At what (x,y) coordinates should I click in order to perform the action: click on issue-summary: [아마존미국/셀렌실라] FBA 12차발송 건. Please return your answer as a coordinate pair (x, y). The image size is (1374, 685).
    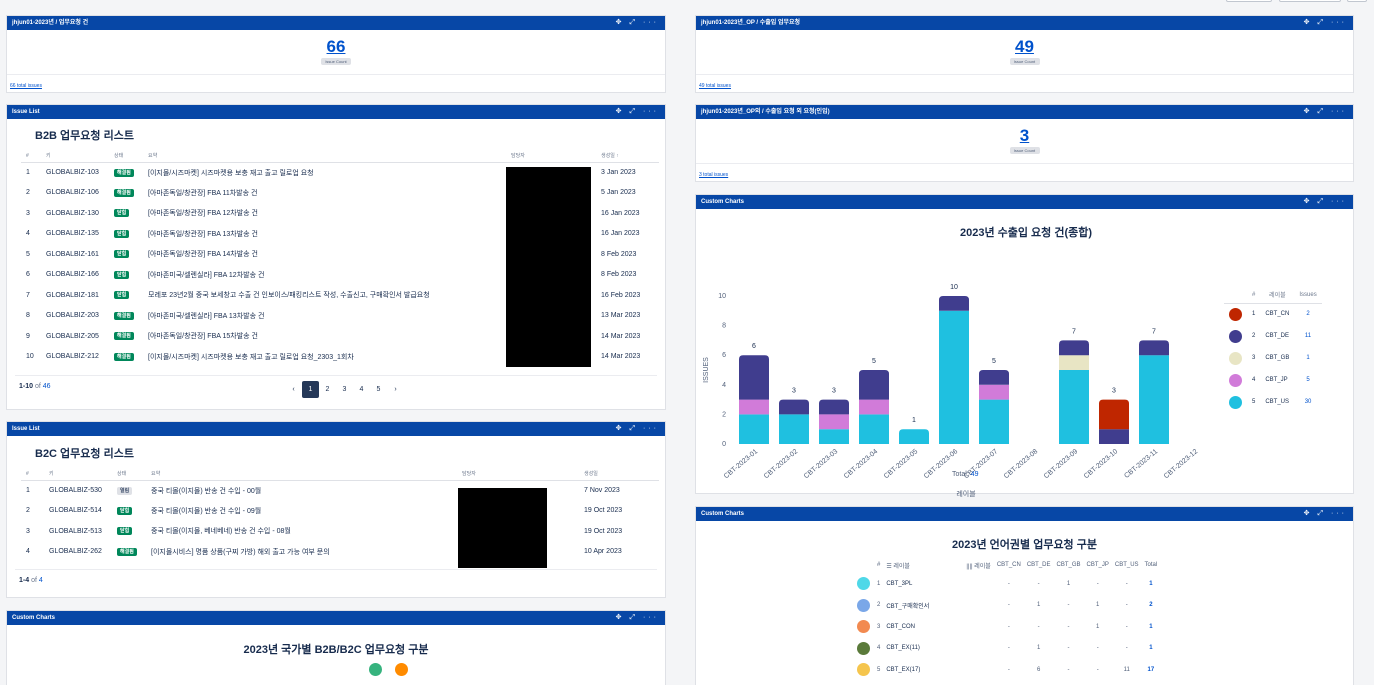
    Looking at the image, I should click on (329, 275).